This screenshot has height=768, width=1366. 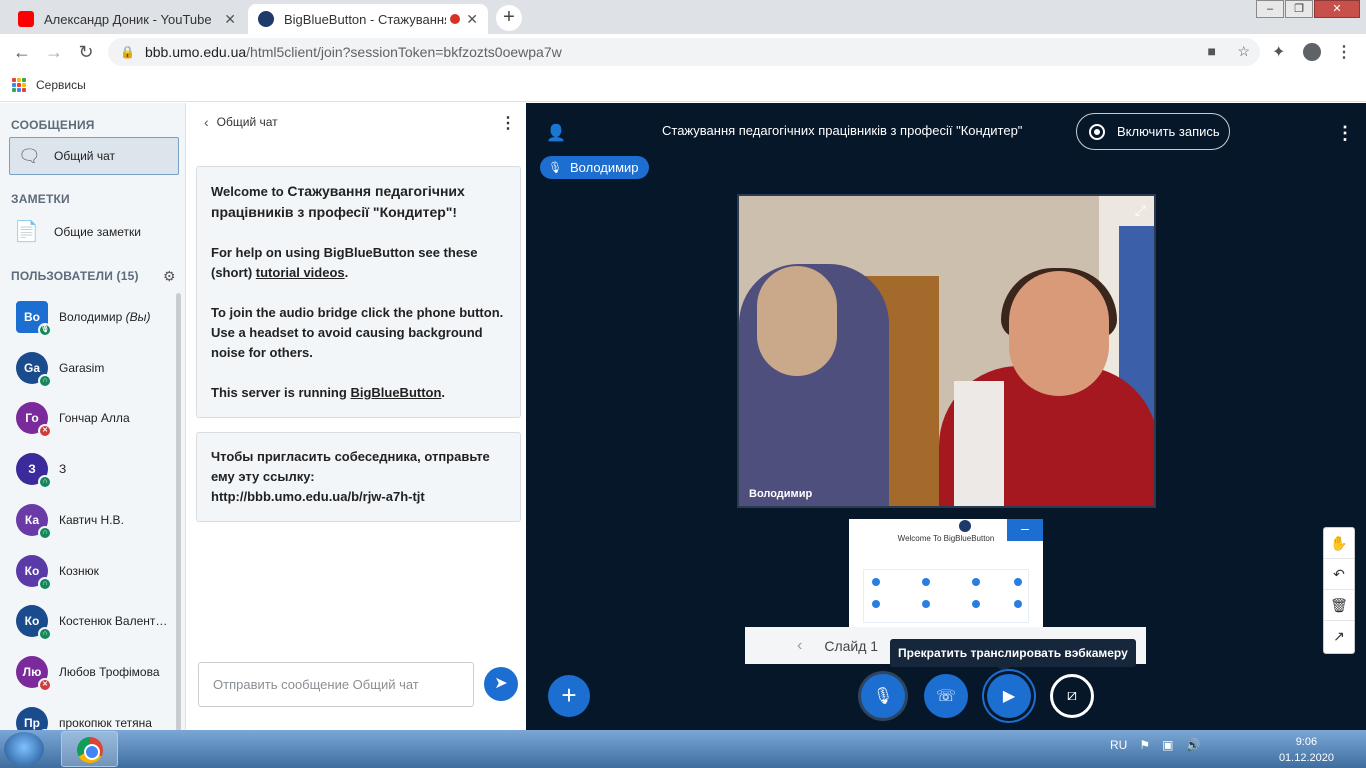 I want to click on fullscreen-icon: ⤢, so click(x=1140, y=210).